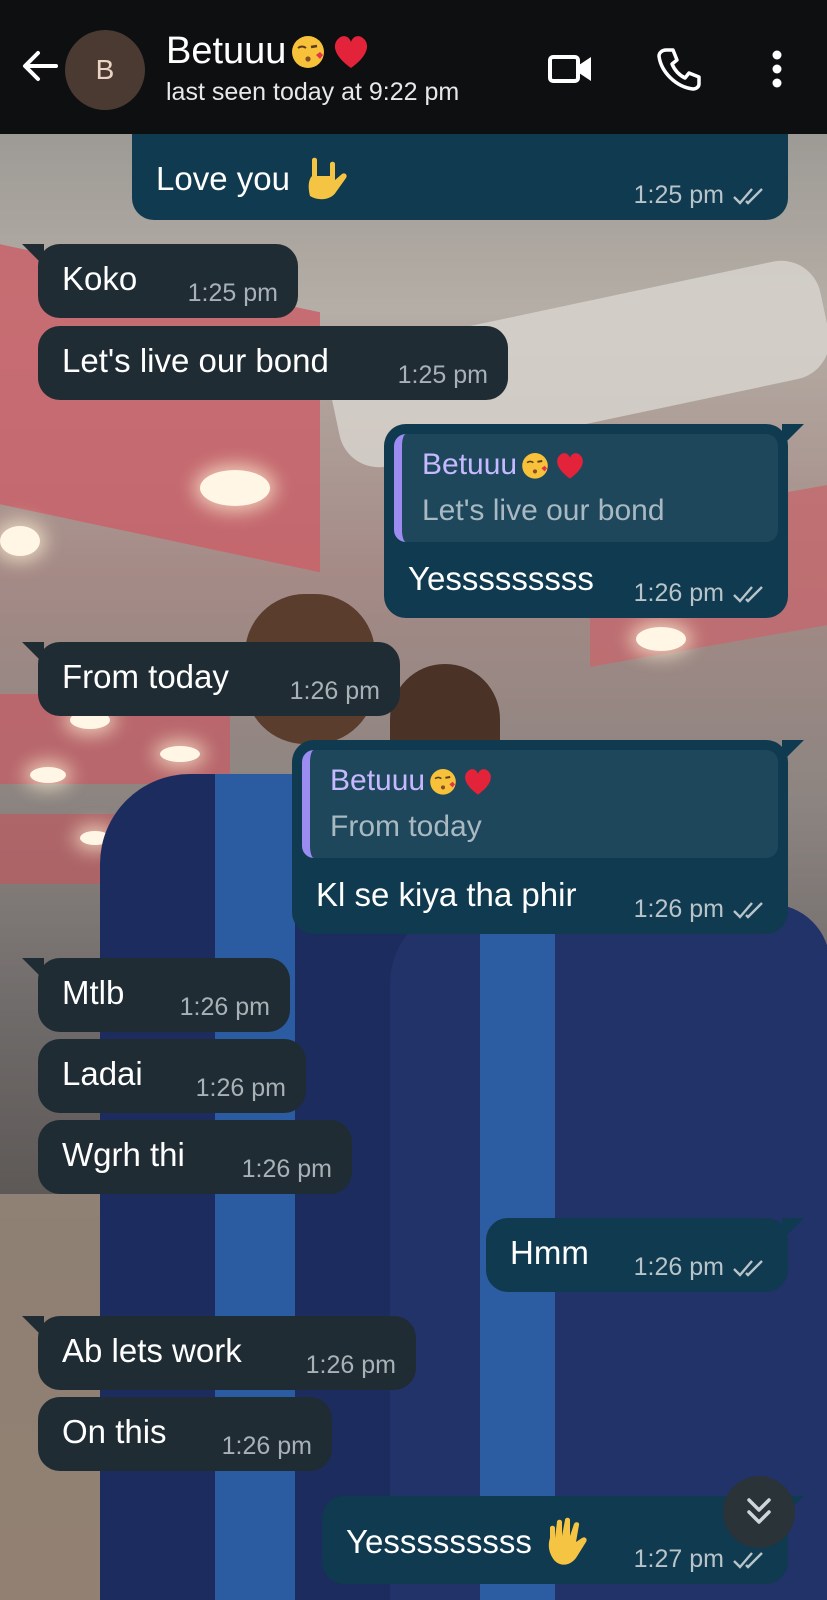  What do you see at coordinates (543, 510) in the screenshot?
I see `quoted-text: Let's live our bond` at bounding box center [543, 510].